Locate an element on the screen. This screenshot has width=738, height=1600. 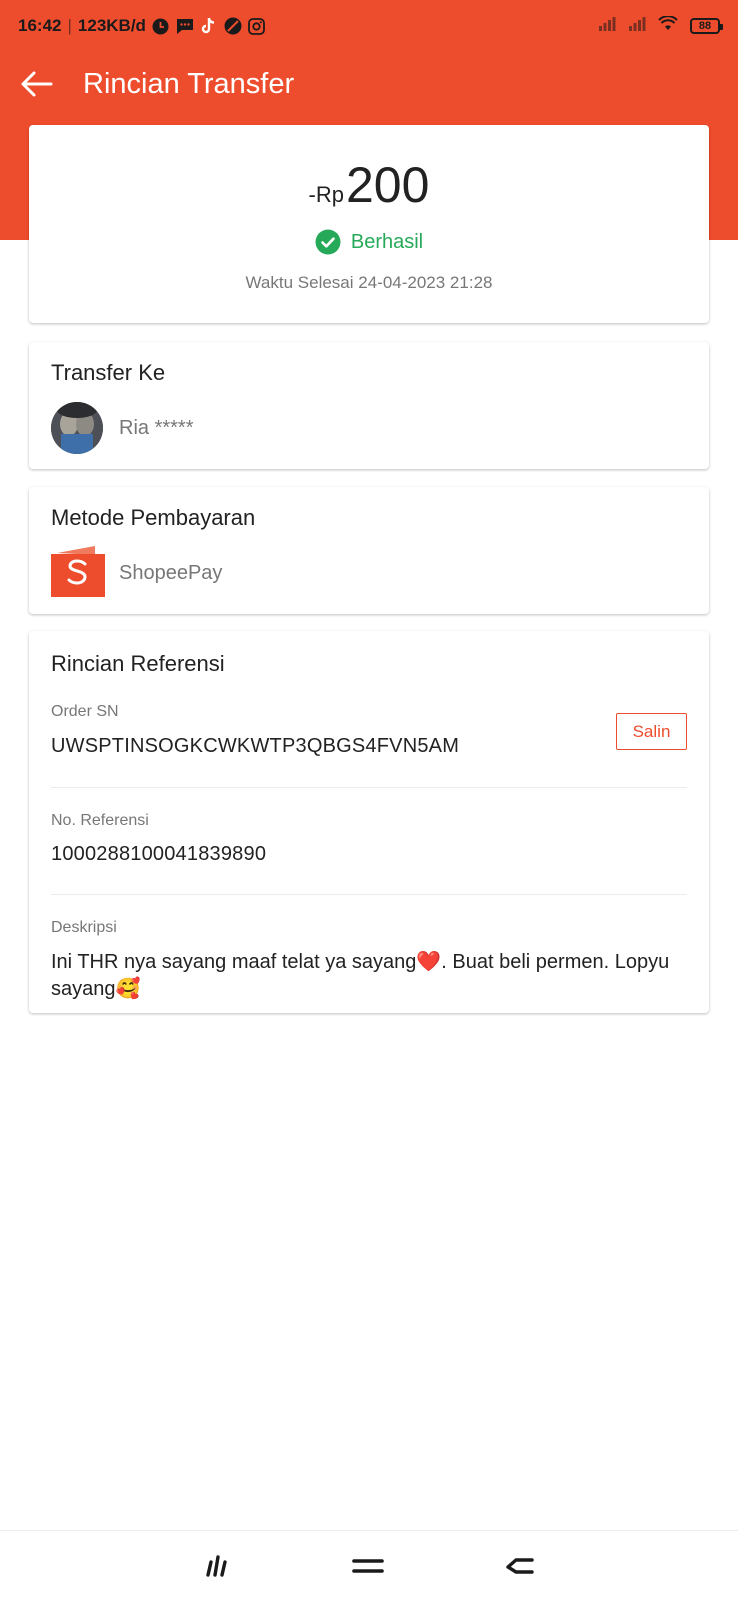
page-title: Rincian Transfer is located at coordinates (189, 84).